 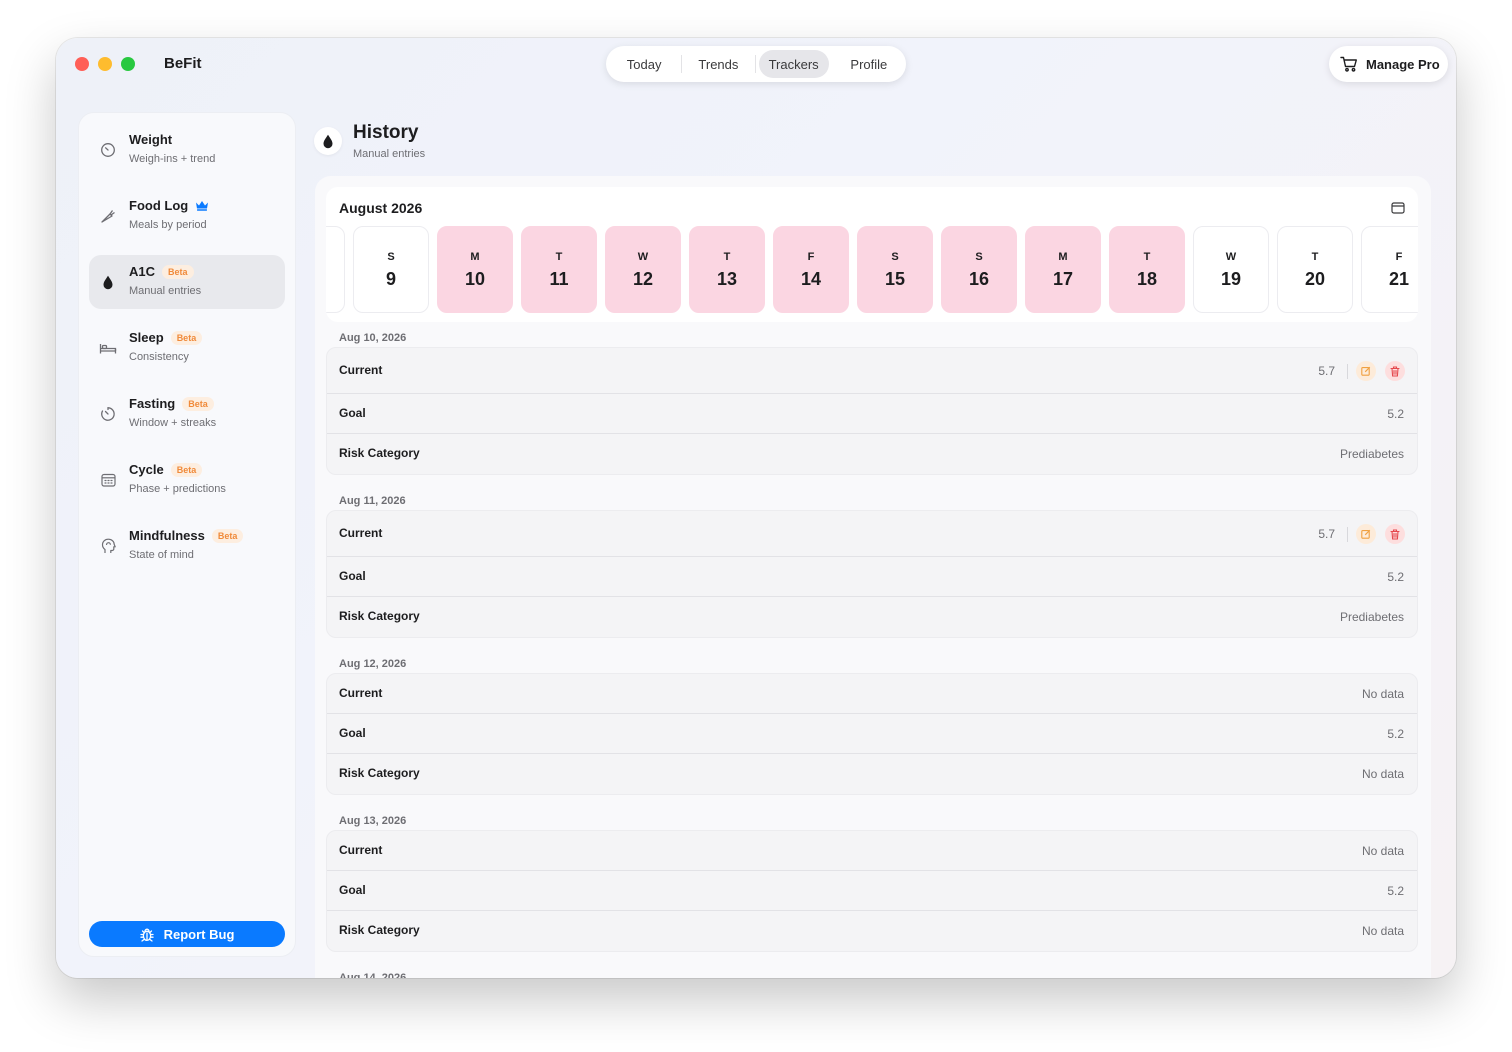 I want to click on entry-date-label: Aug 10, 2026, so click(x=373, y=338).